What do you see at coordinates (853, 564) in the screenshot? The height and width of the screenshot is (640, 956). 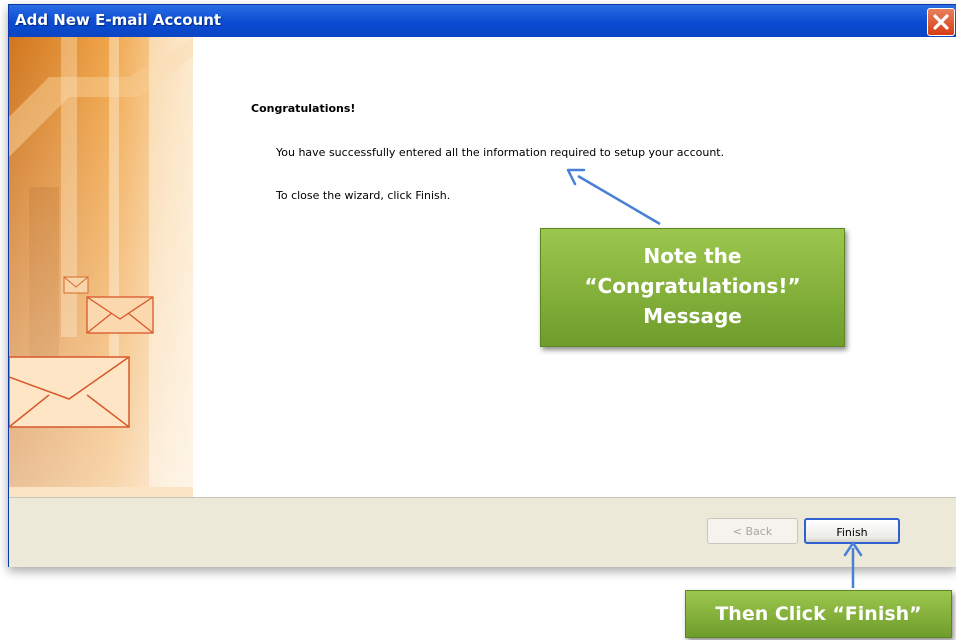 I see `arrow-to-finish` at bounding box center [853, 564].